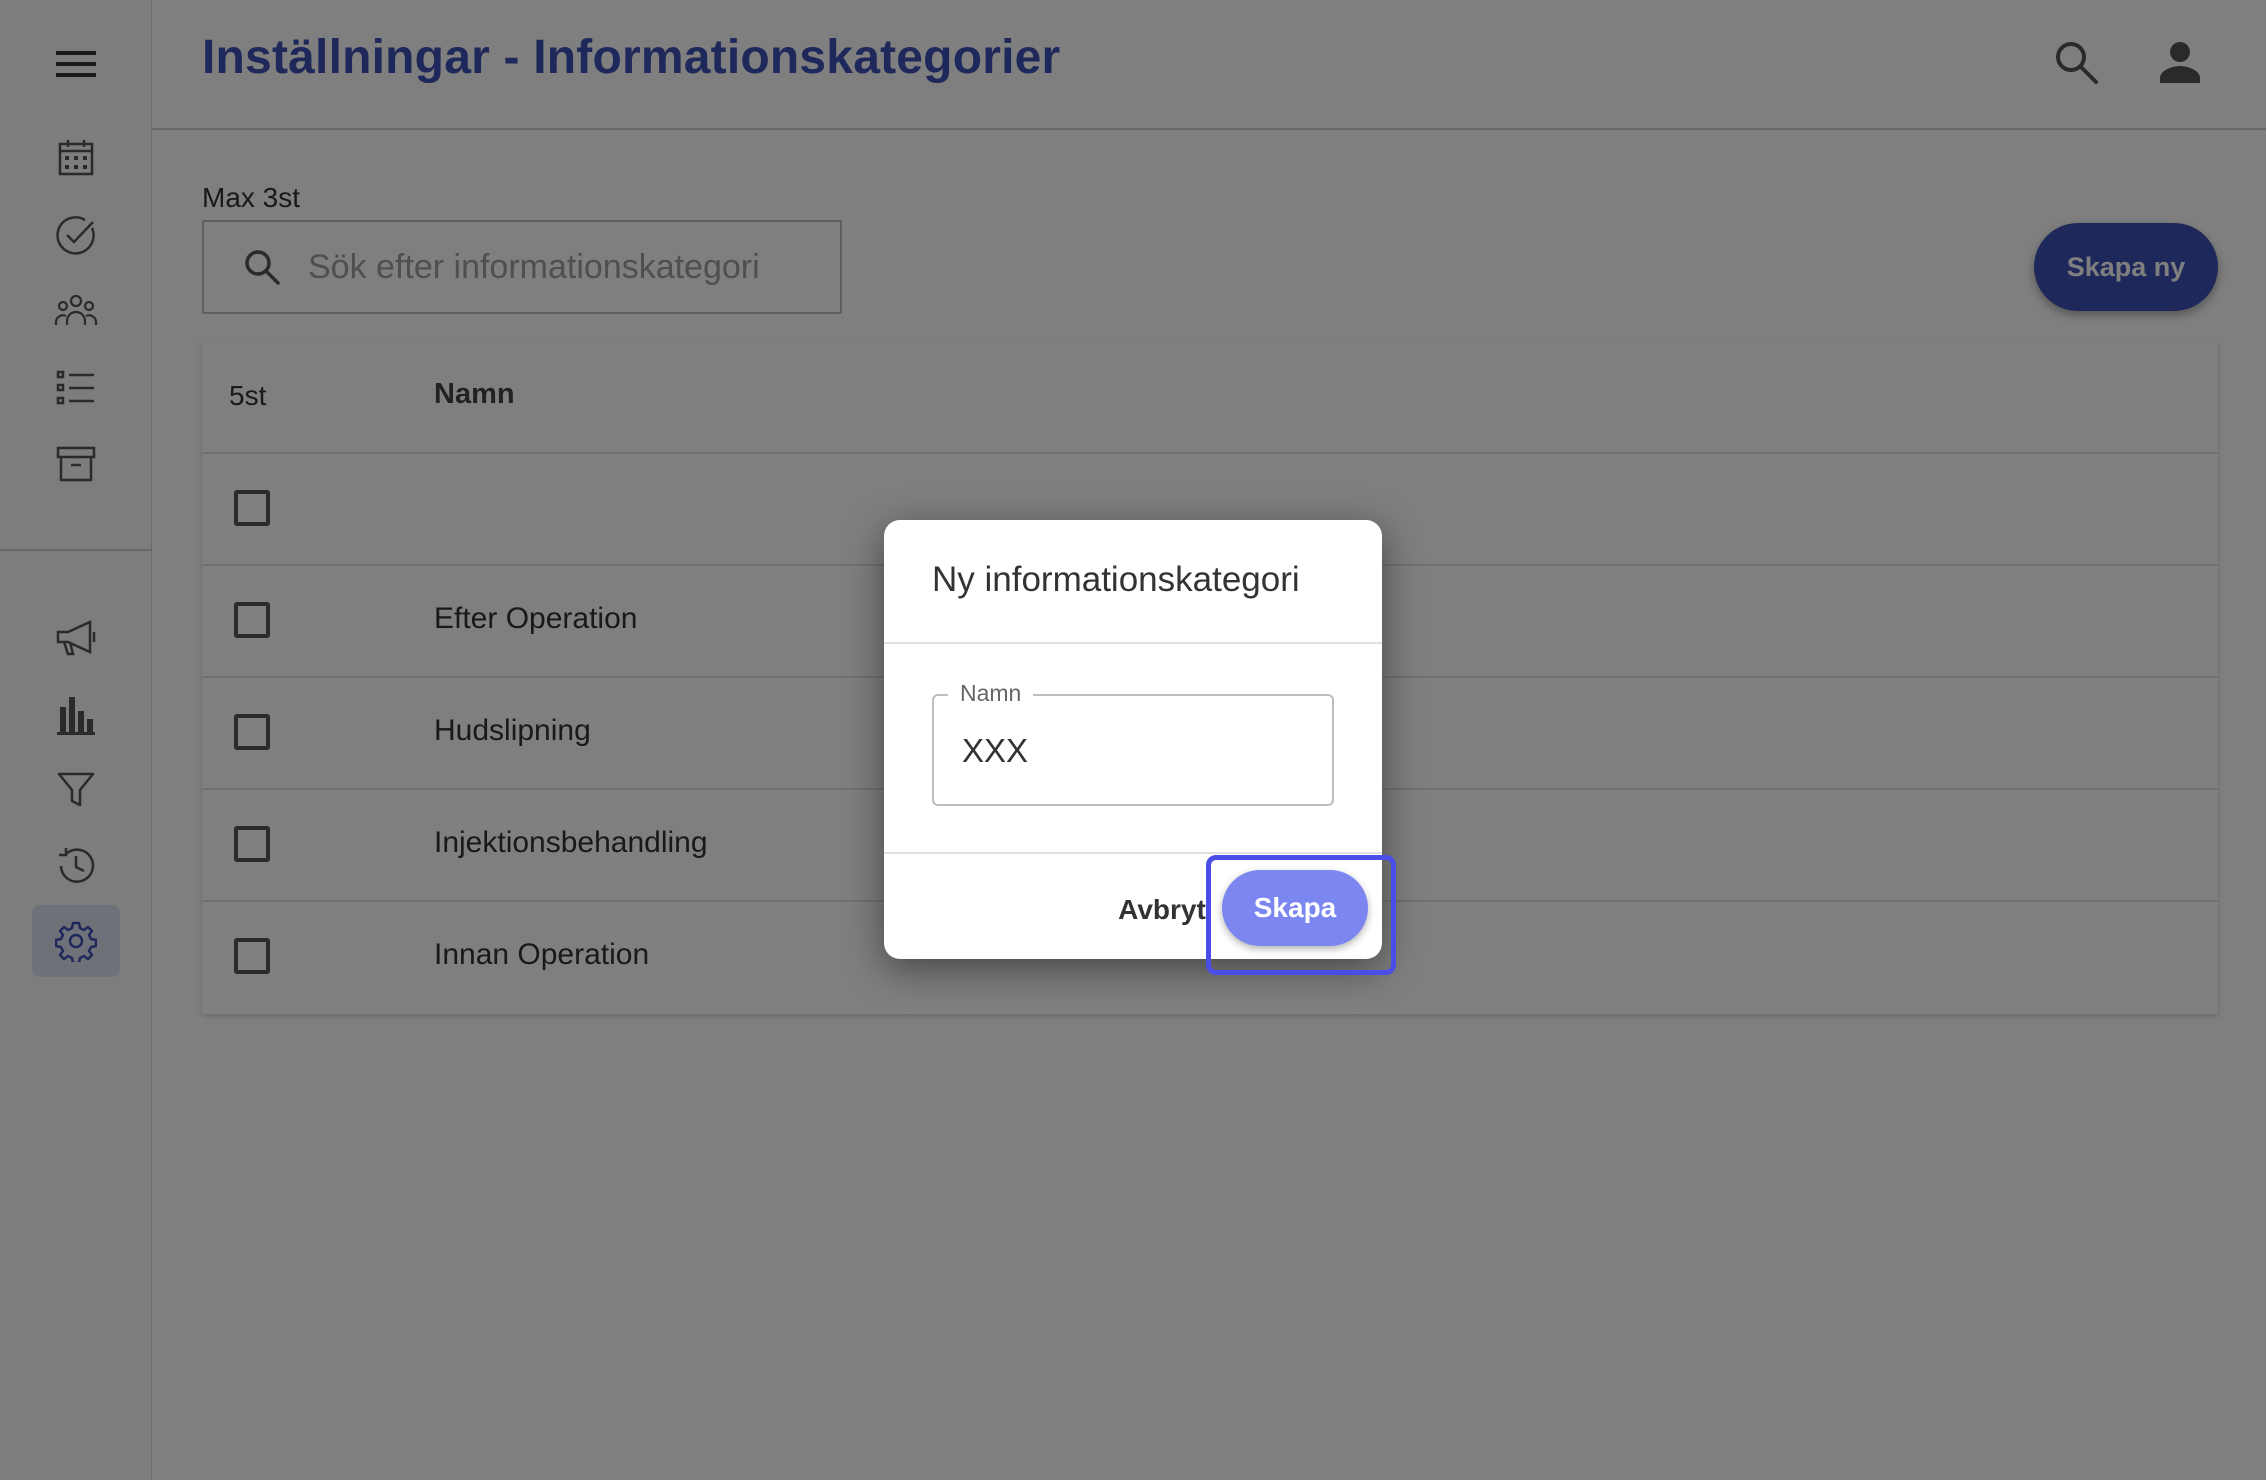 The image size is (2266, 1480). I want to click on create-button-focus-ring, so click(1301, 915).